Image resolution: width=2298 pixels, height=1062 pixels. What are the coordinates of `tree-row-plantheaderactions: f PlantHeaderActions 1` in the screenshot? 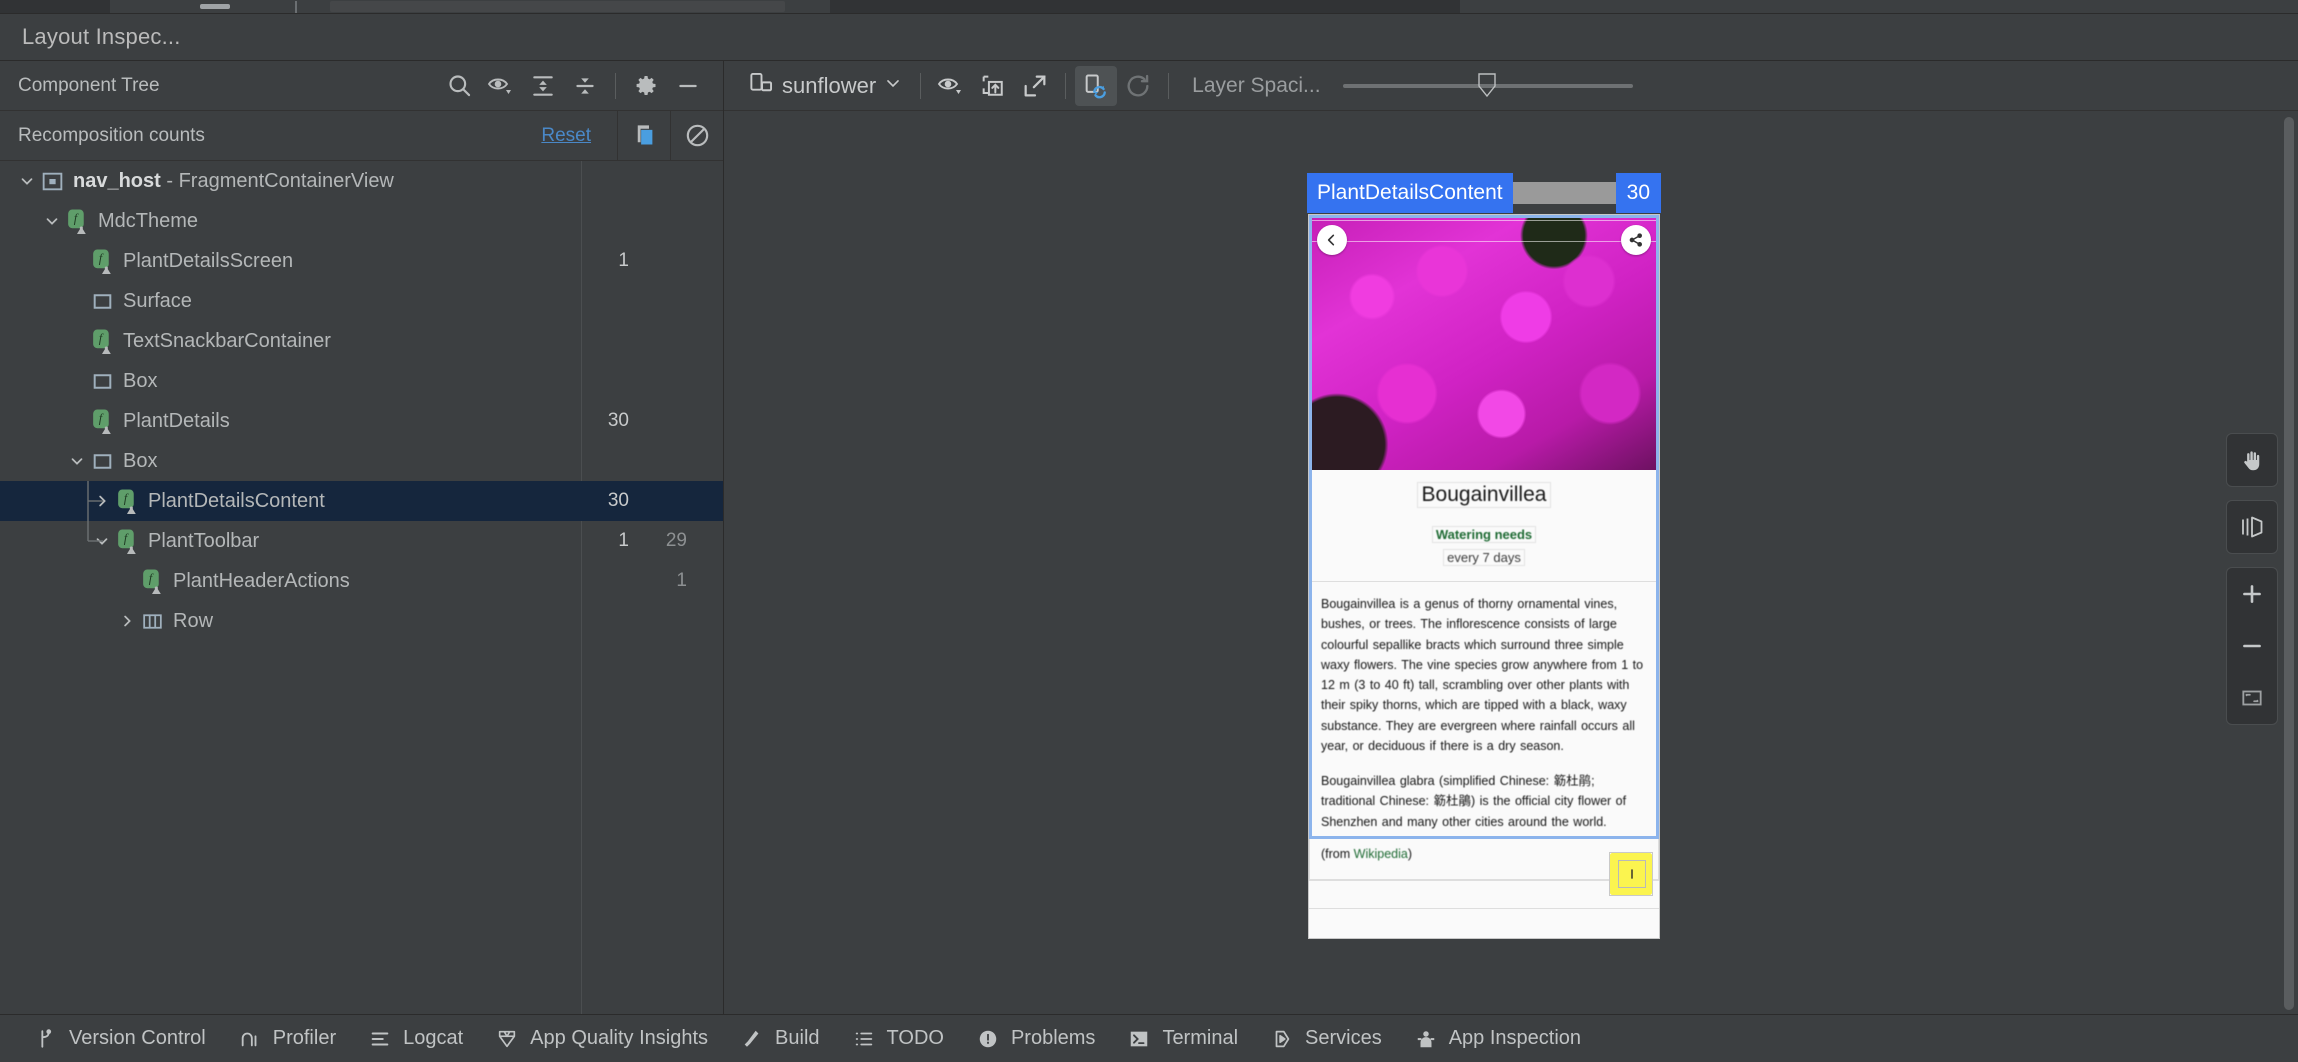 It's located at (361, 581).